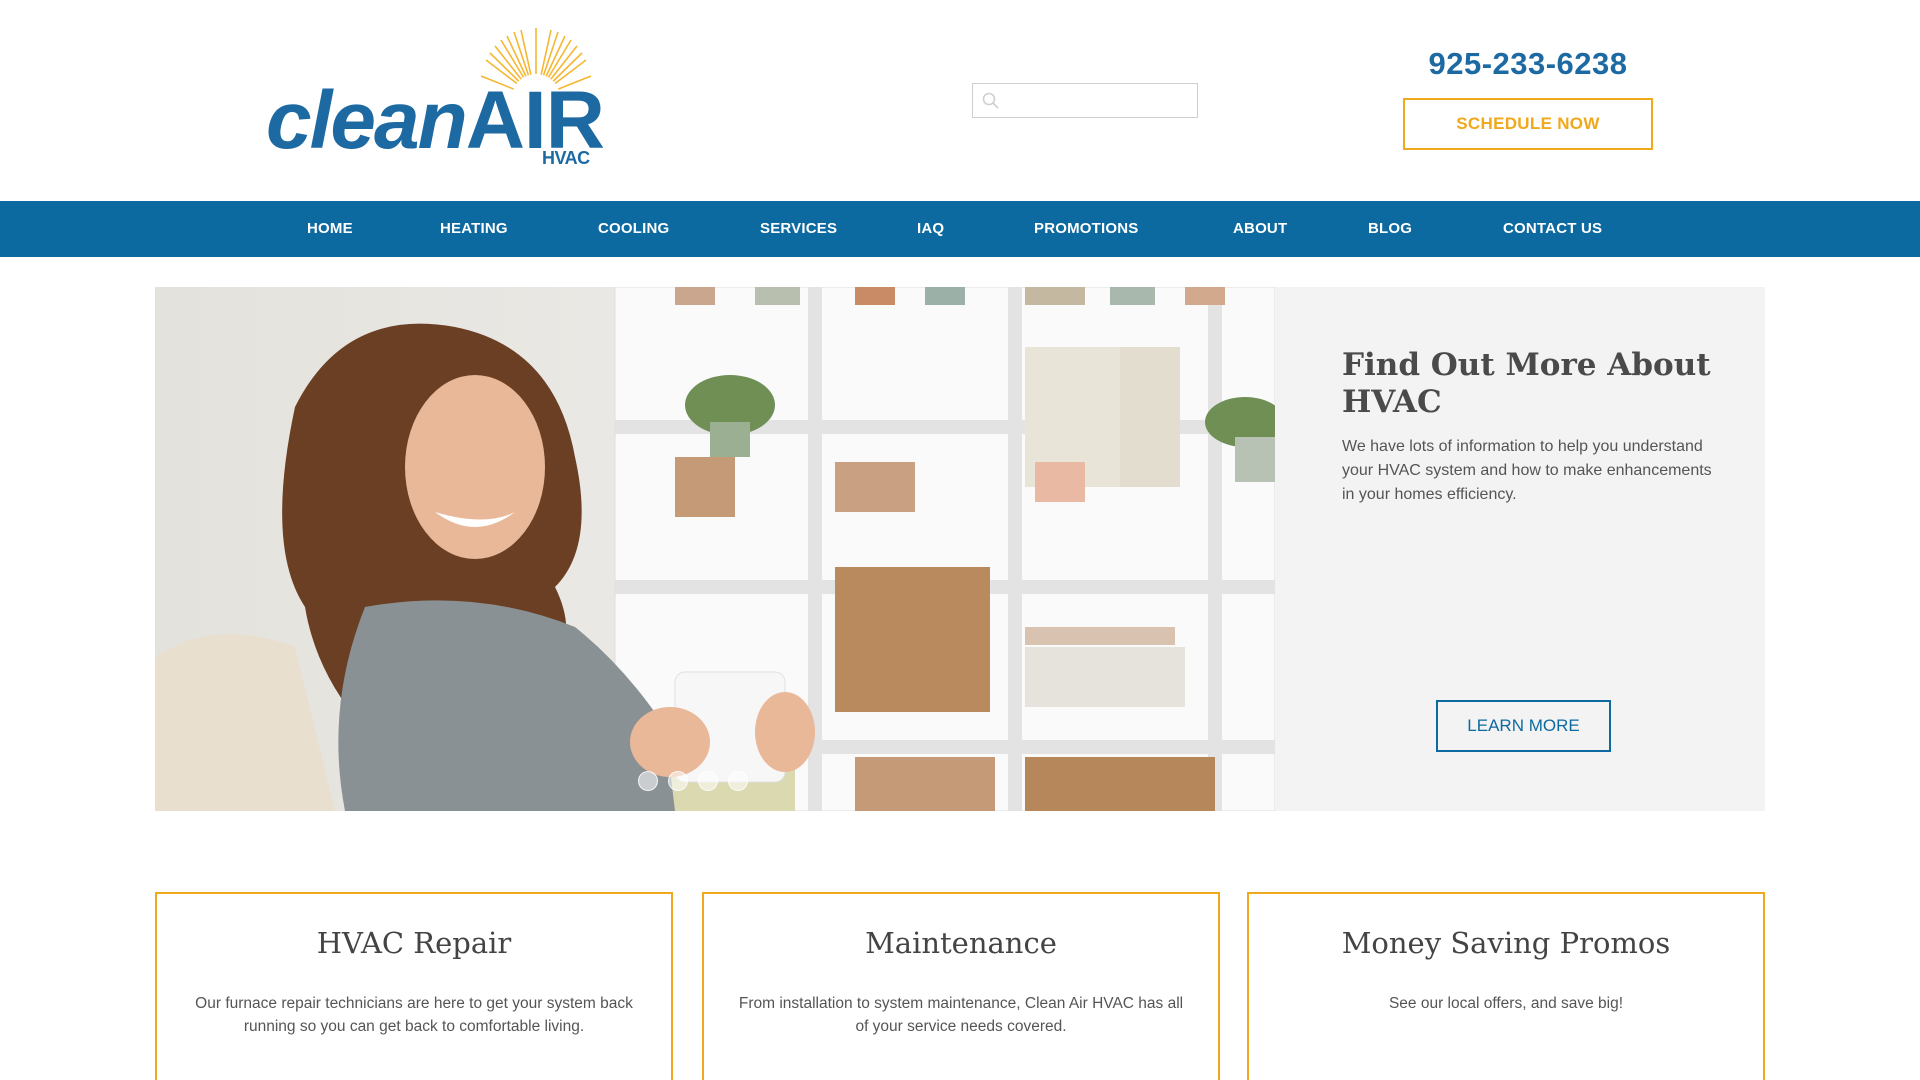 The width and height of the screenshot is (1920, 1080). I want to click on card-title: Money Saving Promos, so click(1506, 943).